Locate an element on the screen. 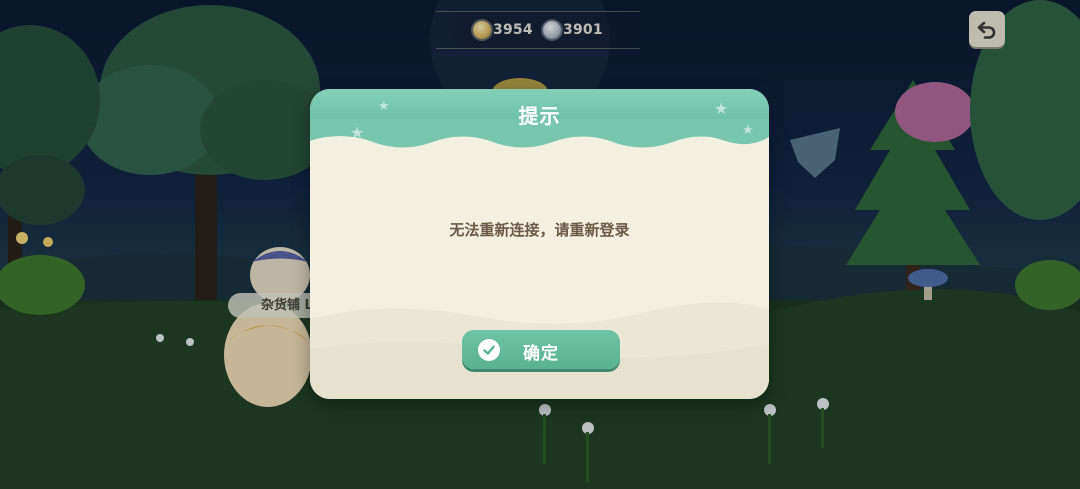 Image resolution: width=1080 pixels, height=489 pixels. confirm-button-label: 确定 is located at coordinates (541, 354).